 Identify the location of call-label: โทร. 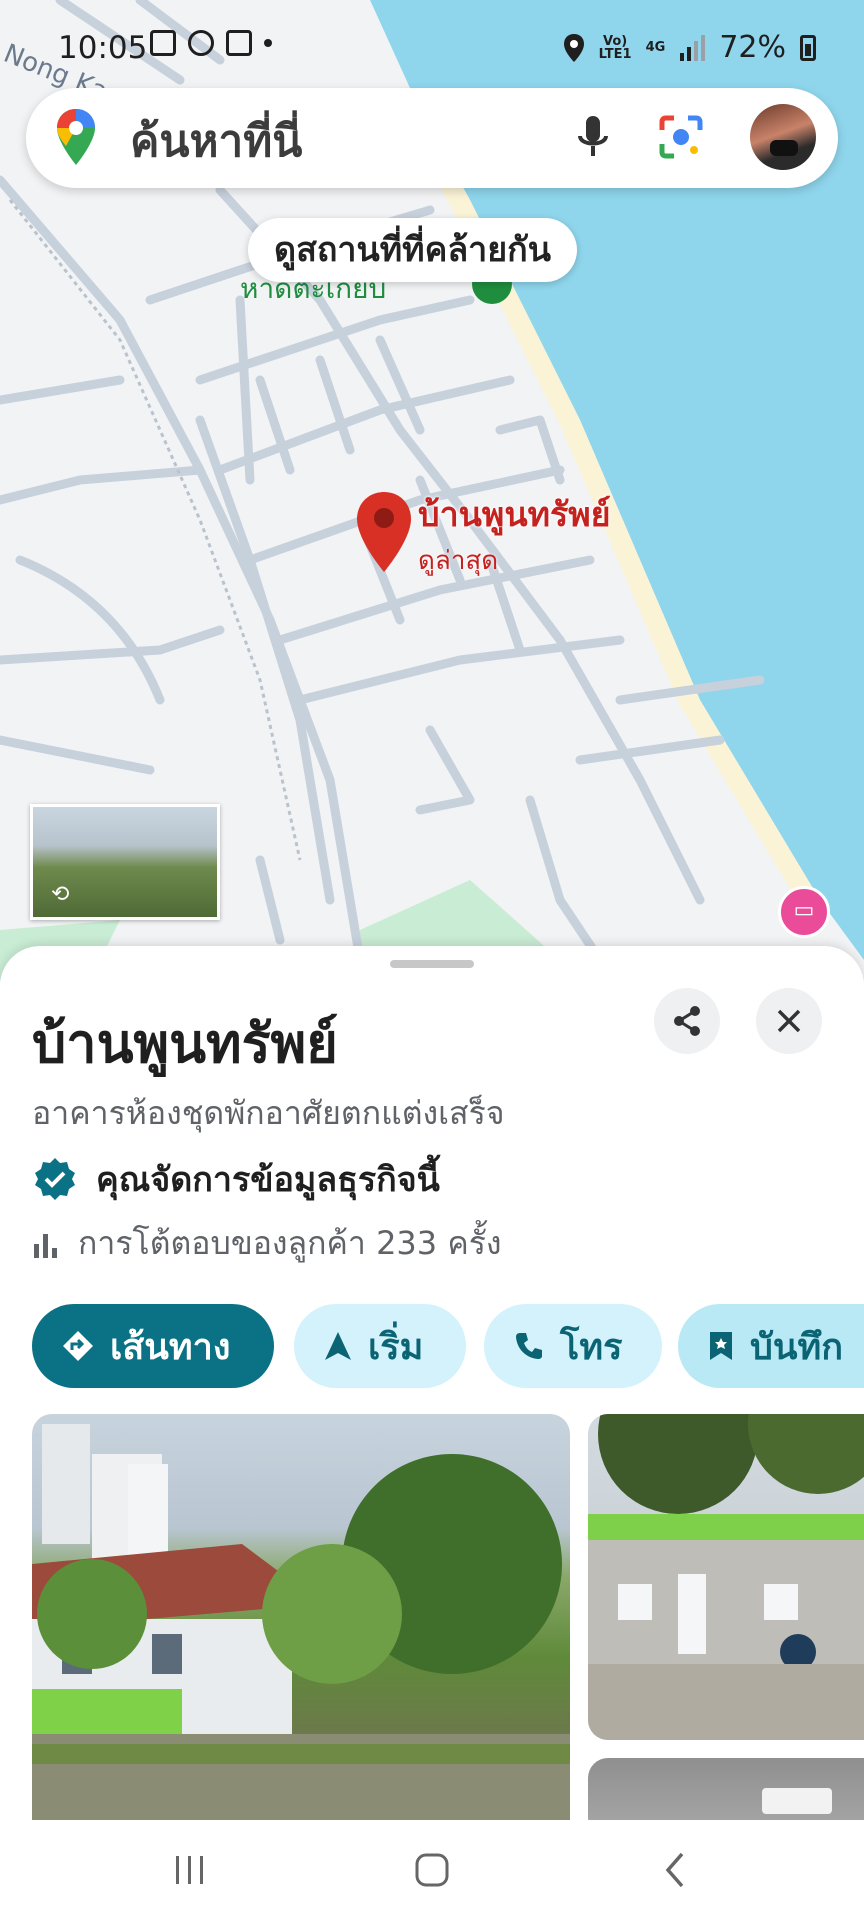
(591, 1347).